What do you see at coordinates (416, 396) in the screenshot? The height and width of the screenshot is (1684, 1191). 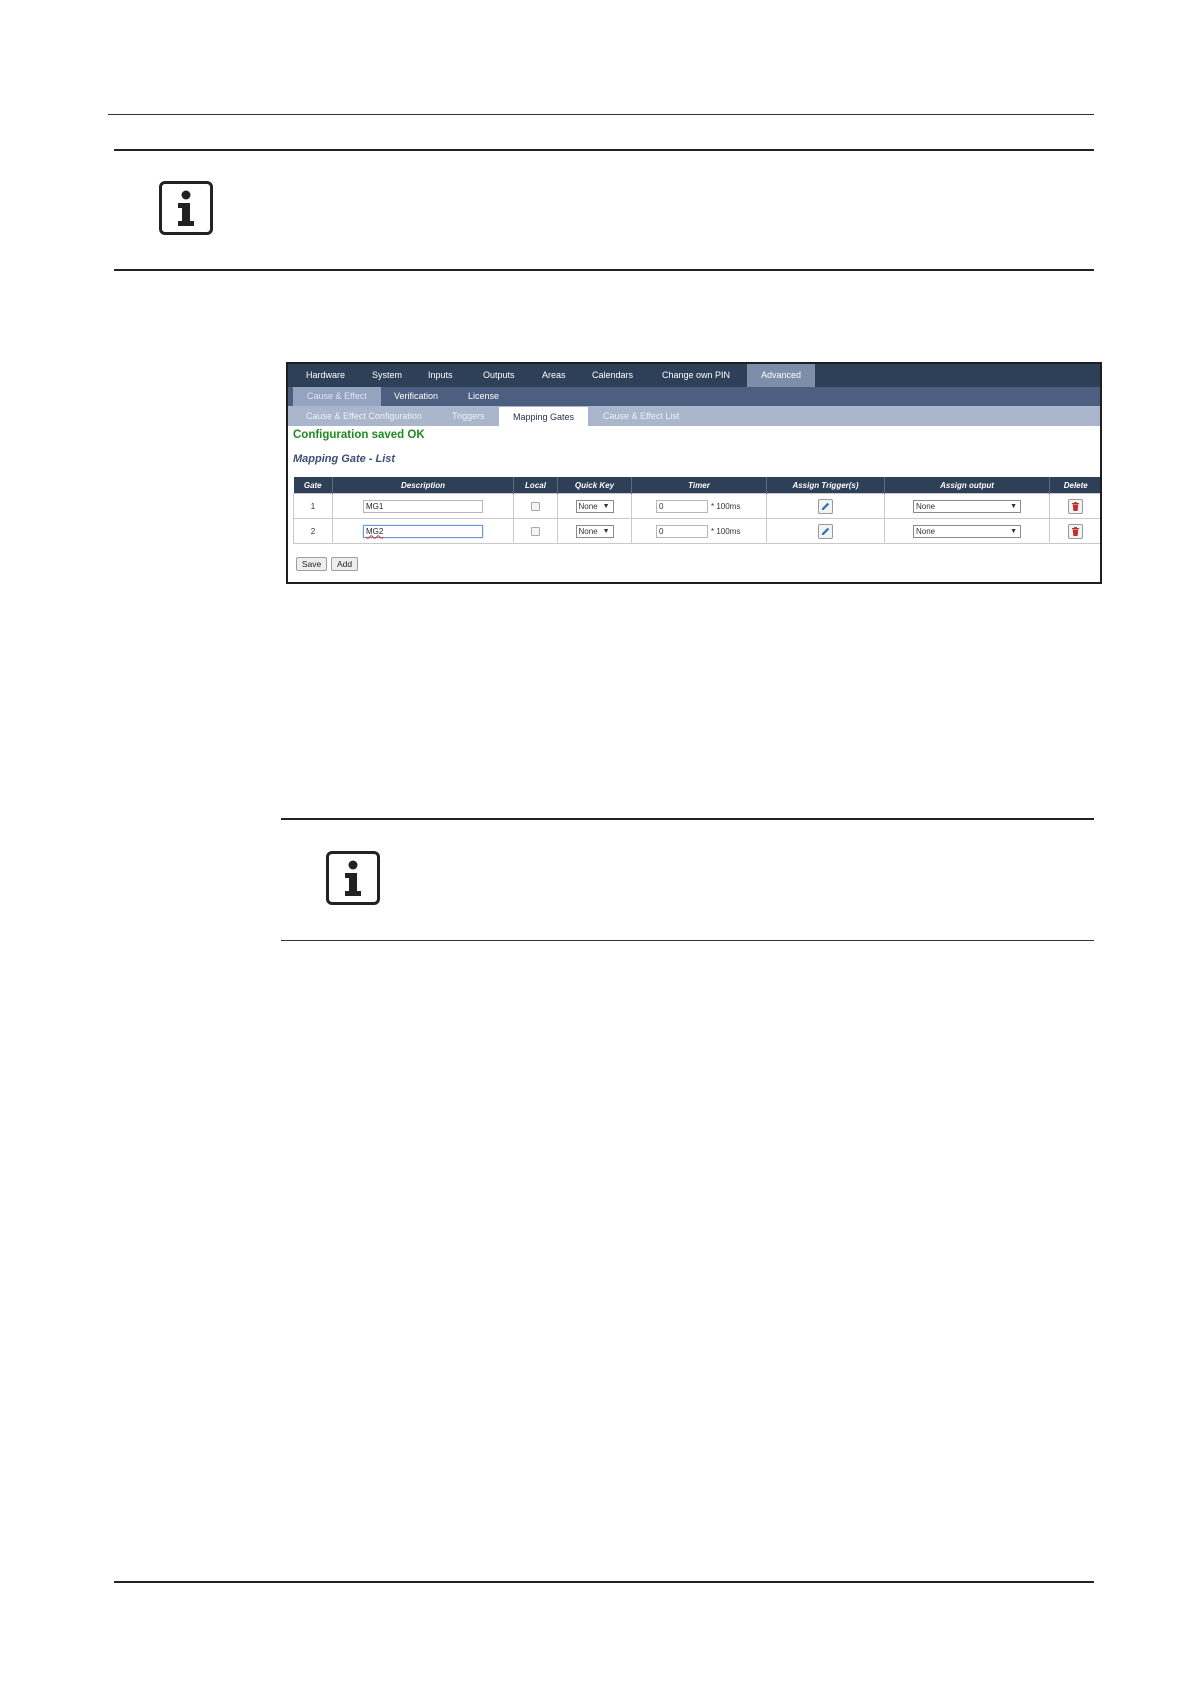 I see `tab-verification: Verification` at bounding box center [416, 396].